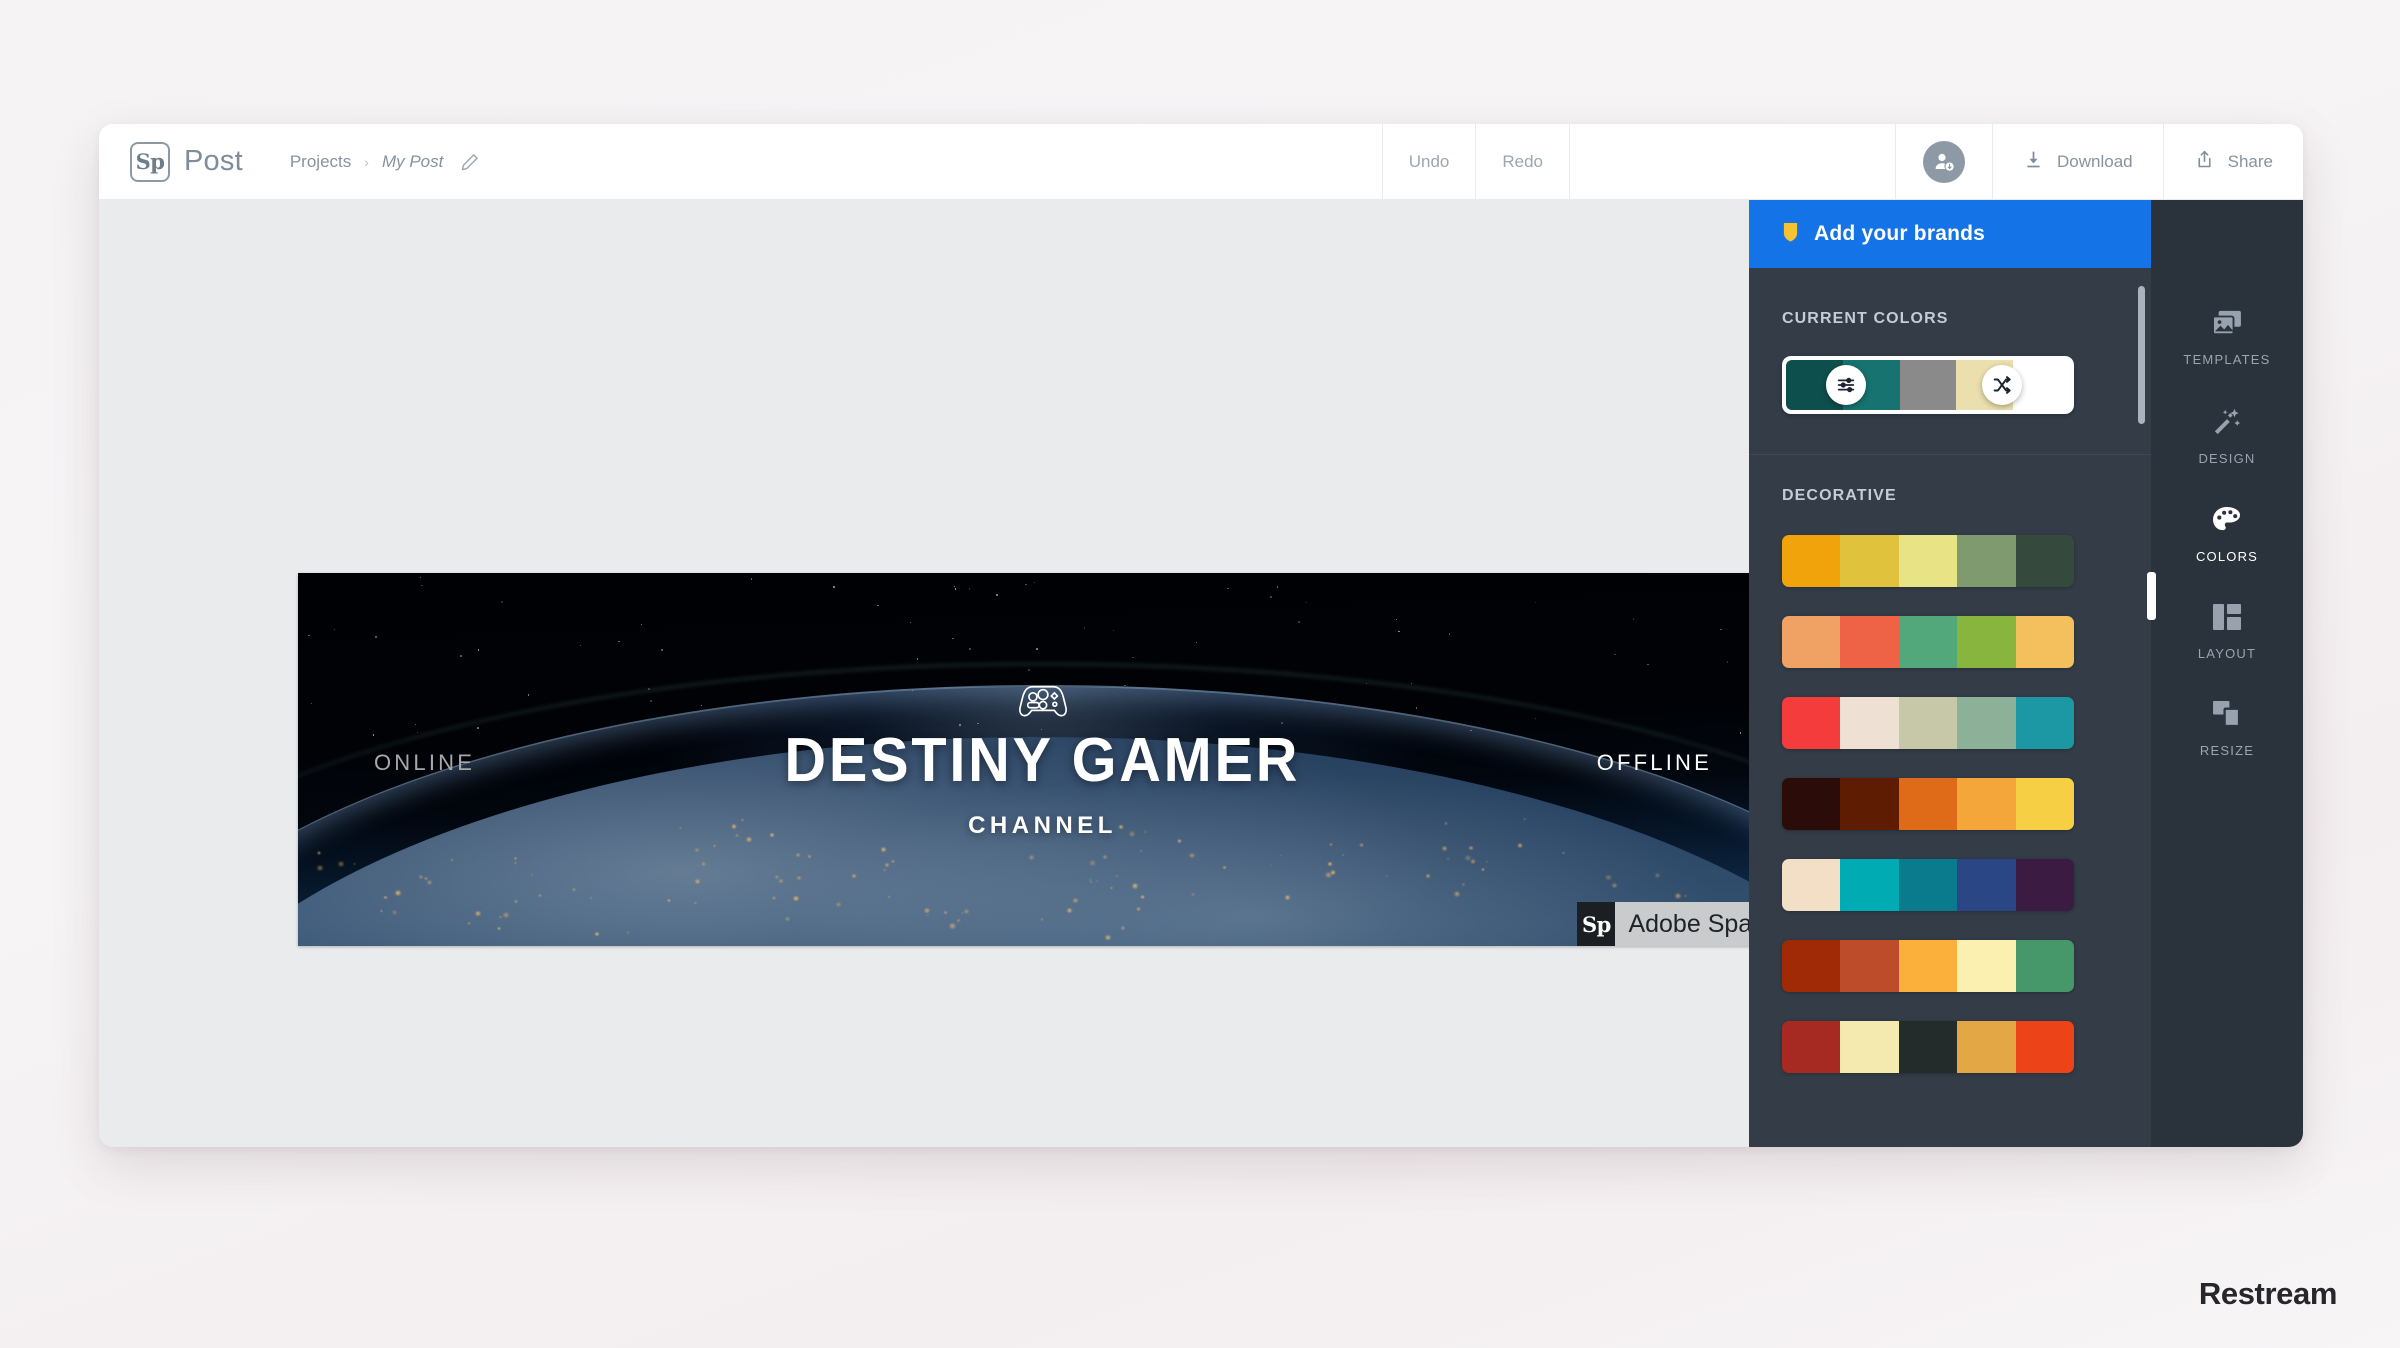 Image resolution: width=2400 pixels, height=1348 pixels. Describe the element at coordinates (2227, 423) in the screenshot. I see `magic-wand-icon` at that location.